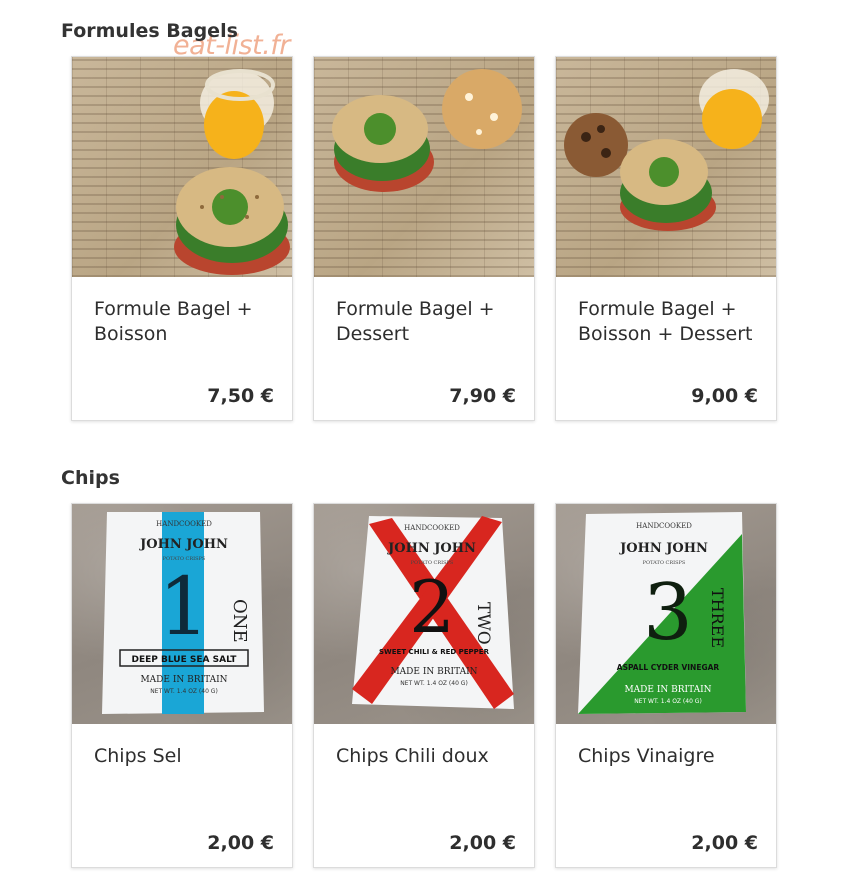 The image size is (845, 887). Describe the element at coordinates (482, 396) in the screenshot. I see `product-price: 7,90 €` at that location.